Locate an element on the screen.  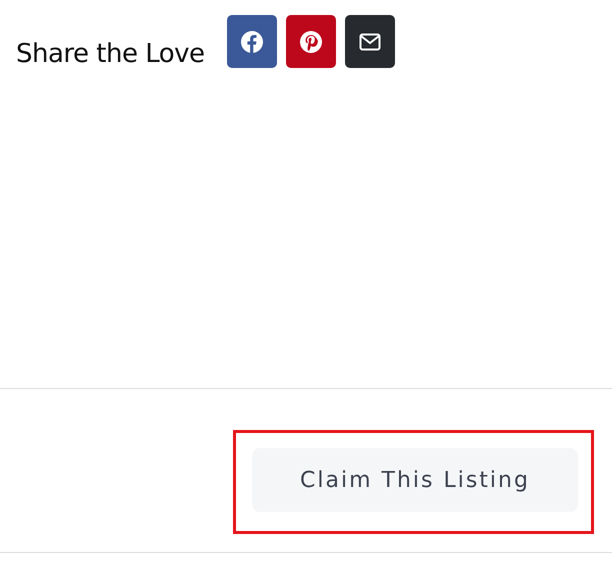
share-label: Share the Love is located at coordinates (110, 54).